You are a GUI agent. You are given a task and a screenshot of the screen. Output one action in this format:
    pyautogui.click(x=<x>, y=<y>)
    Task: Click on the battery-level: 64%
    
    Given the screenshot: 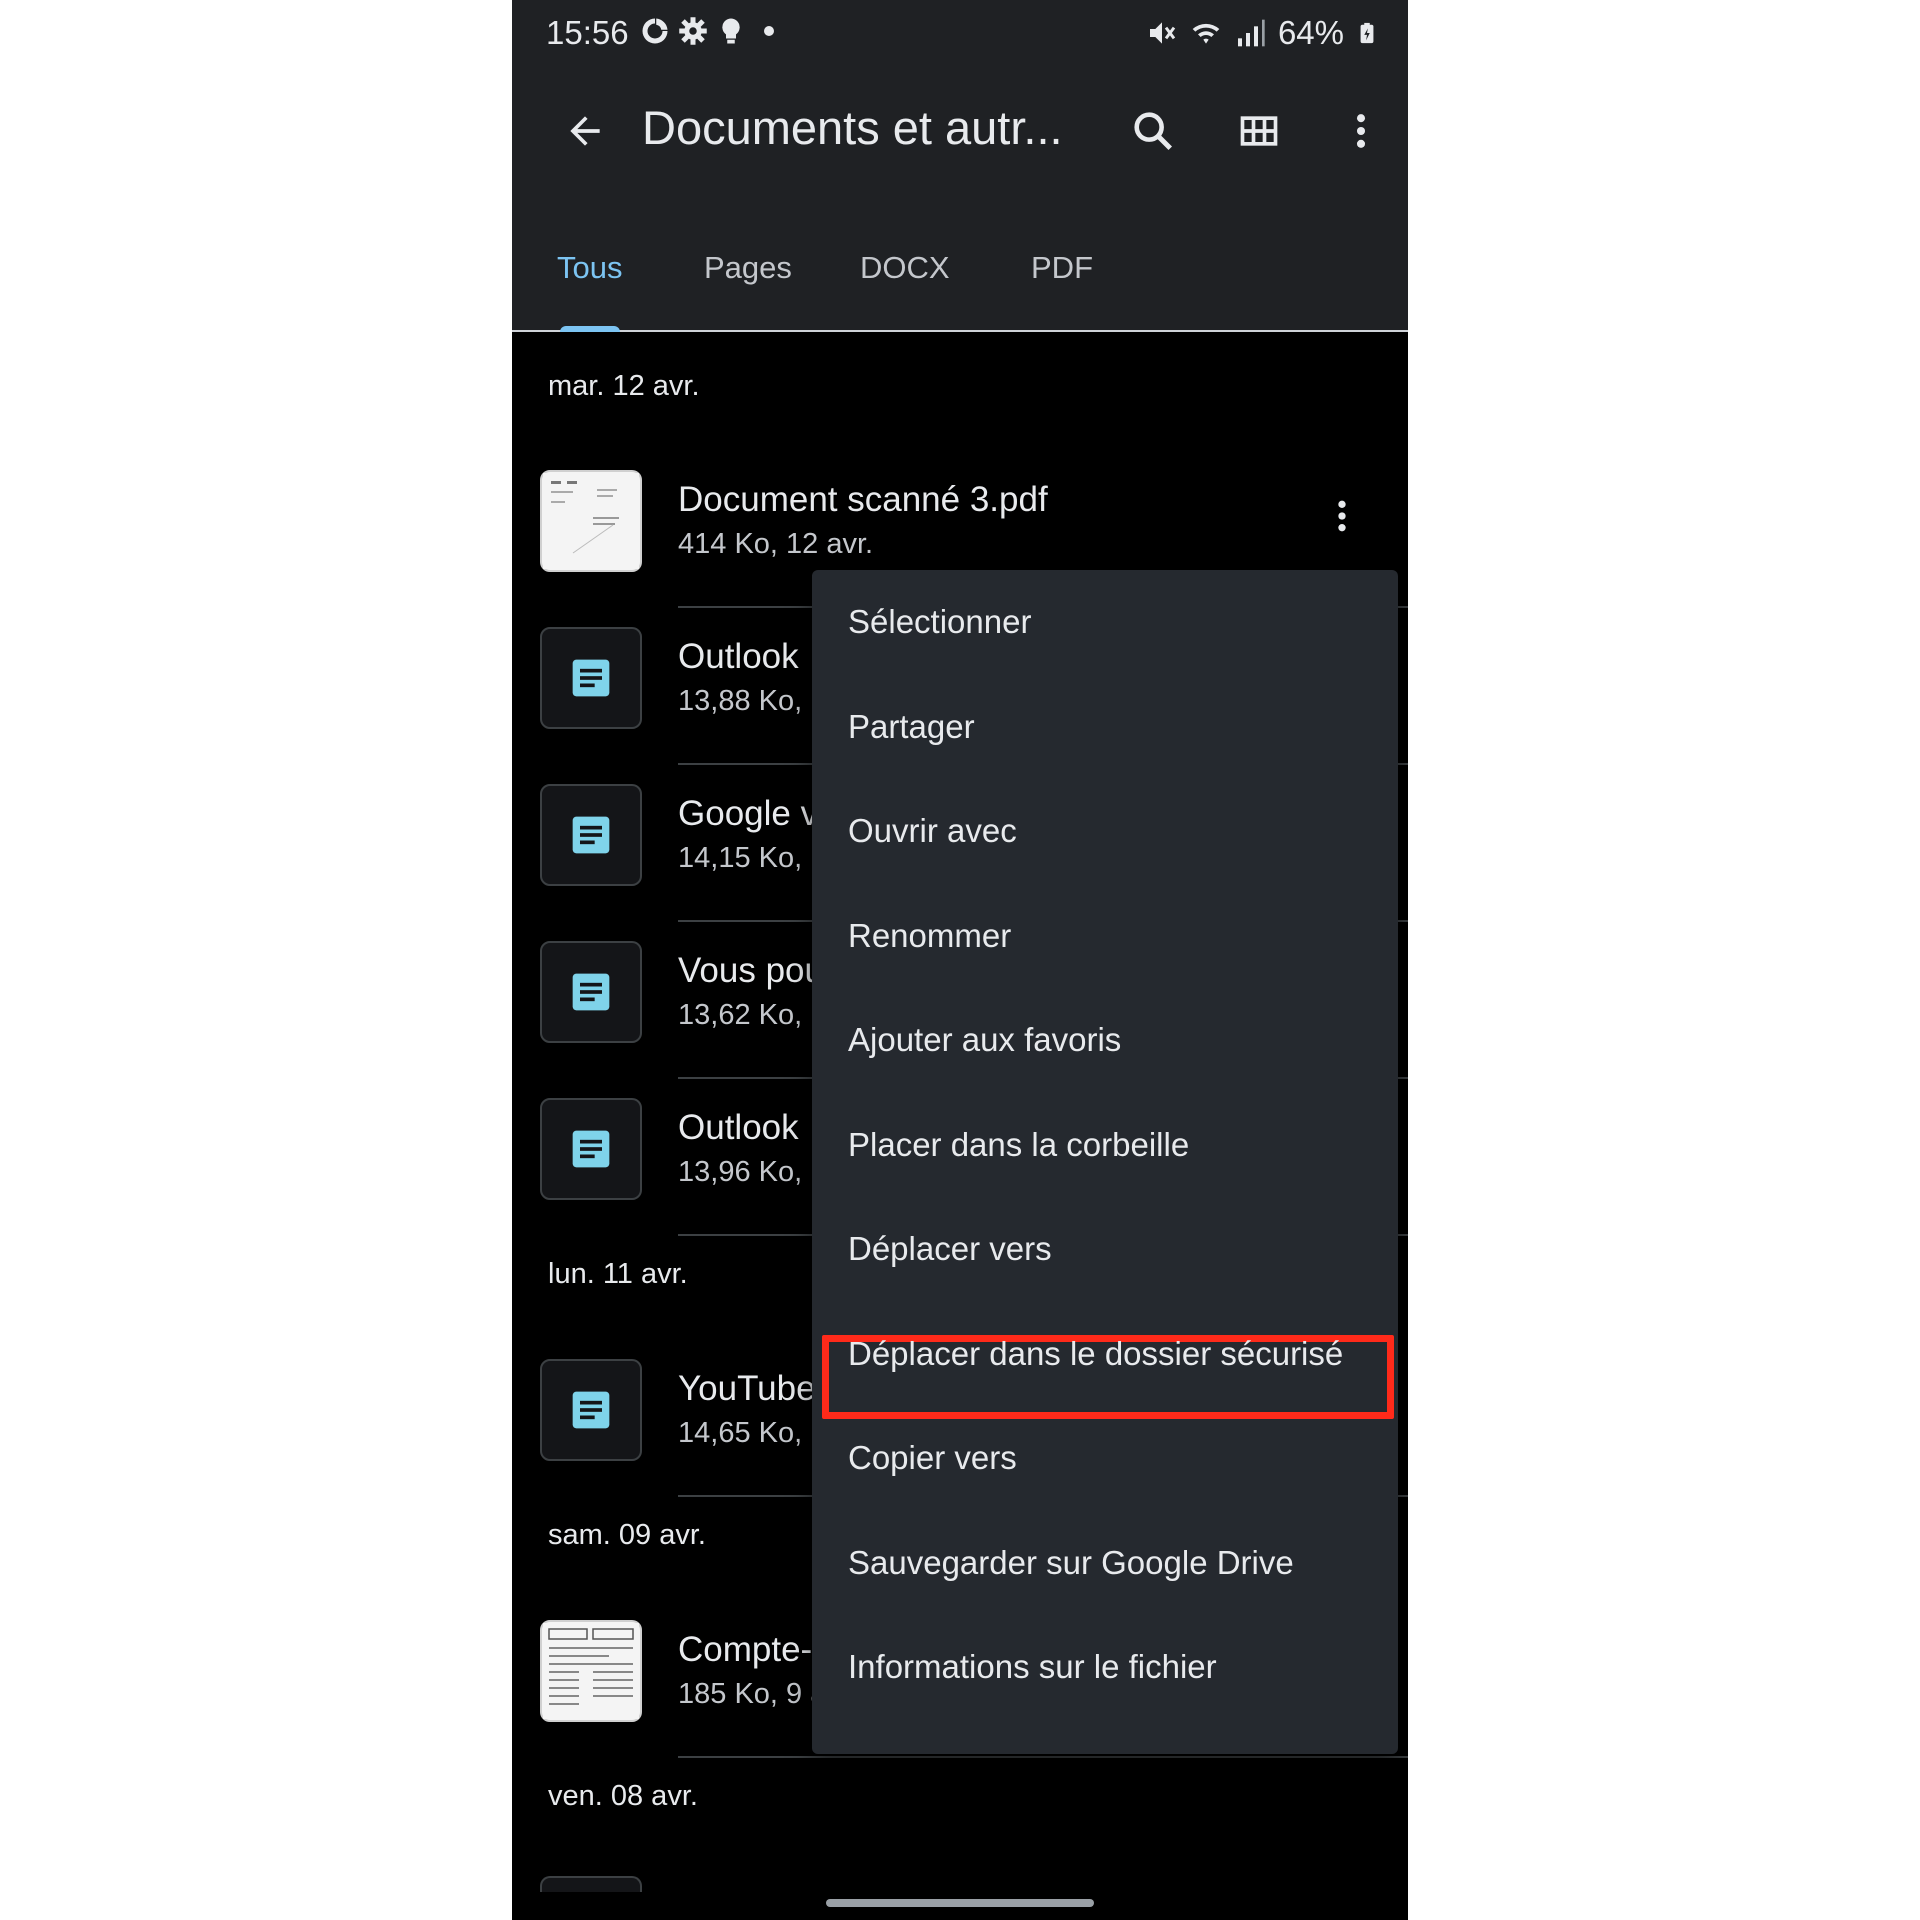 What is the action you would take?
    pyautogui.click(x=1310, y=32)
    